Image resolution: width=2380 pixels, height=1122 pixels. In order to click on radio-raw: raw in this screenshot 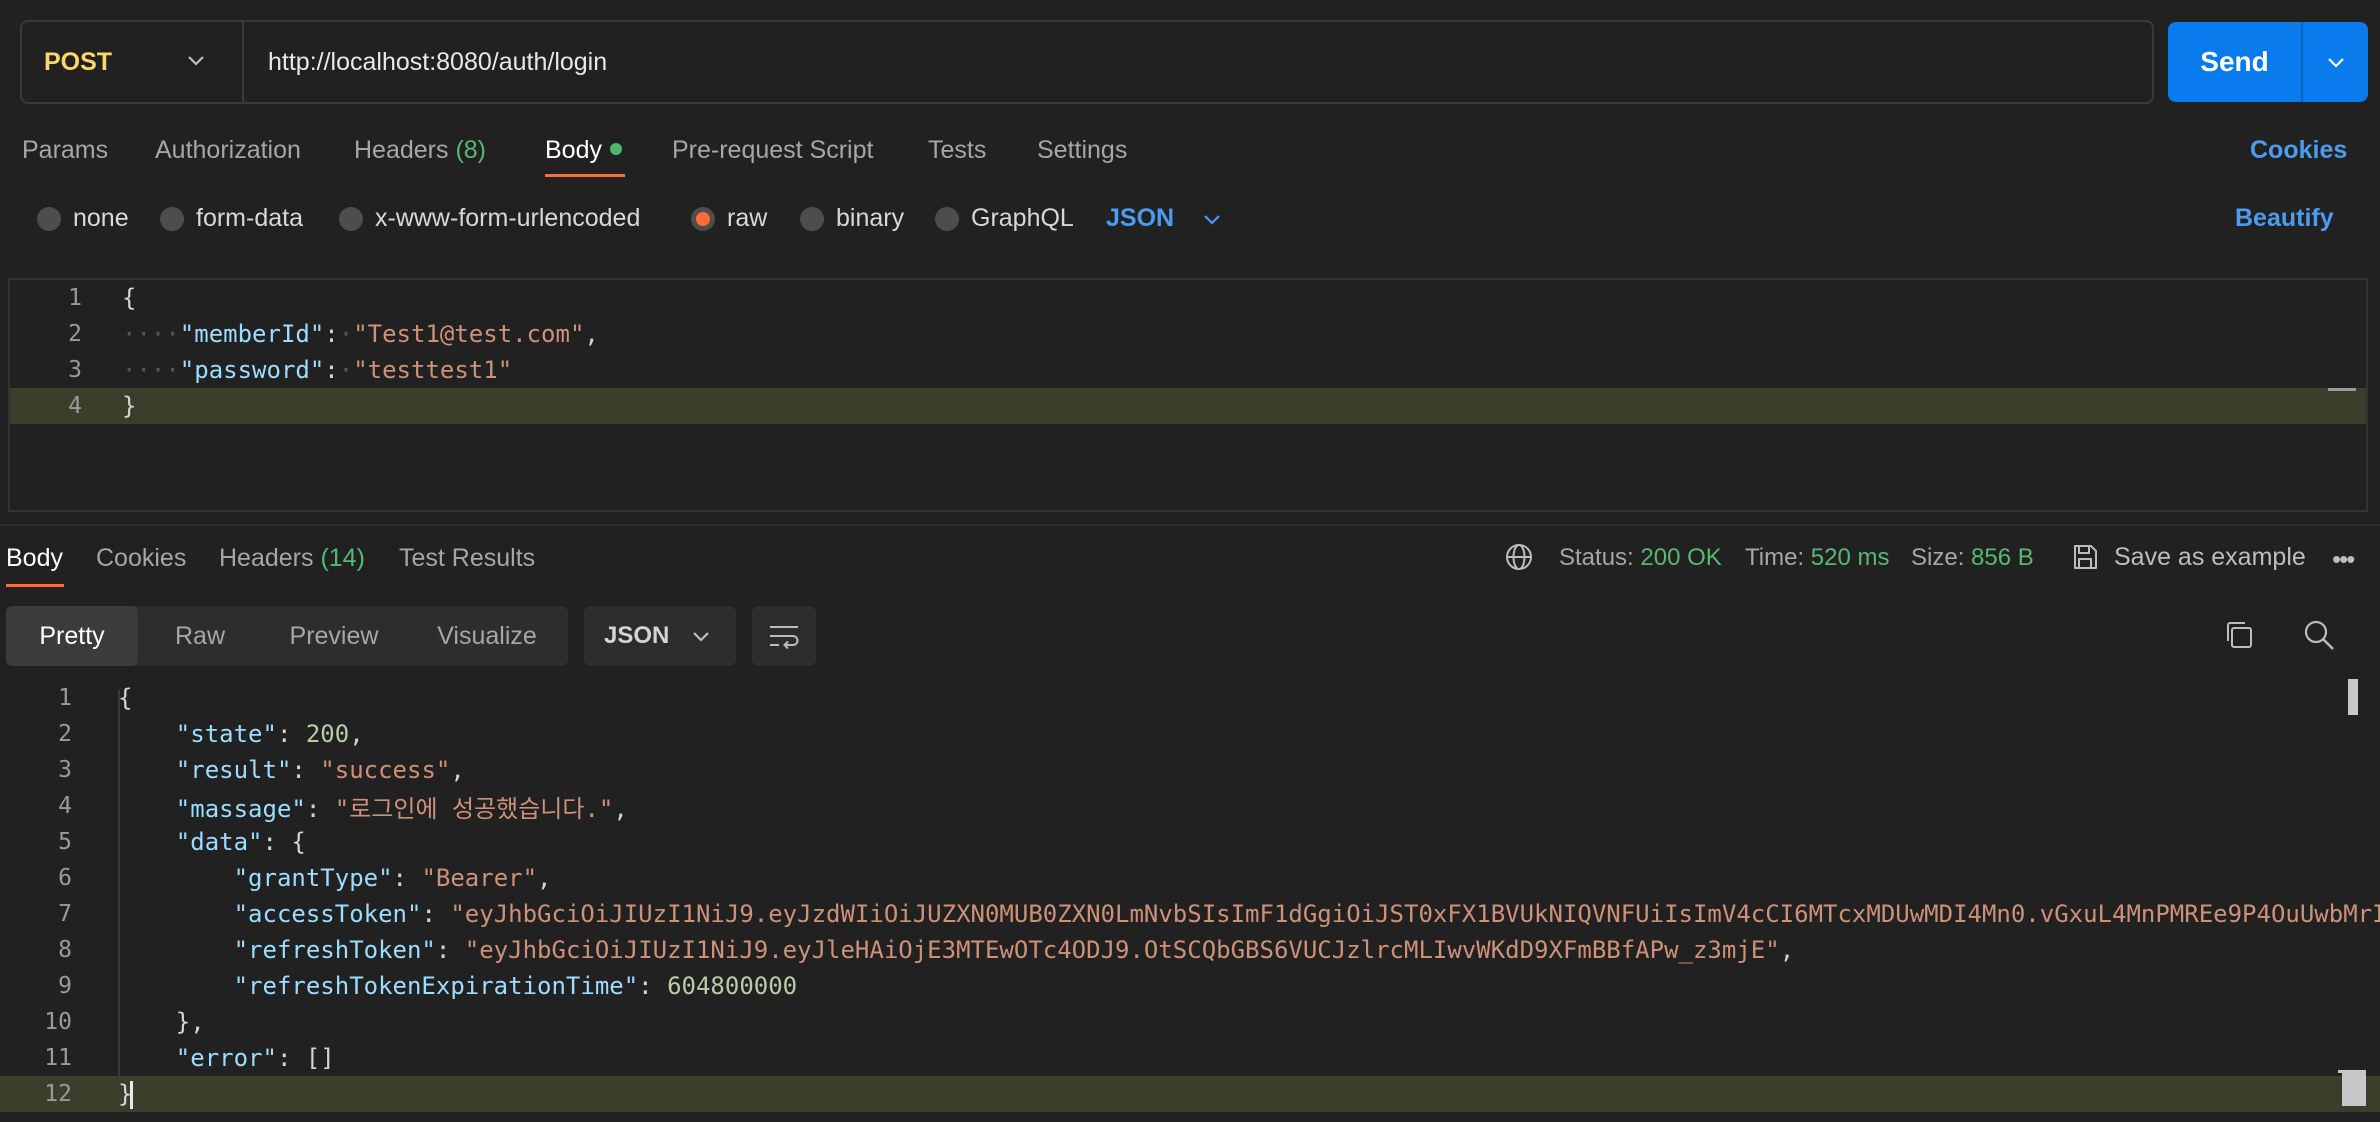, I will do `click(729, 218)`.